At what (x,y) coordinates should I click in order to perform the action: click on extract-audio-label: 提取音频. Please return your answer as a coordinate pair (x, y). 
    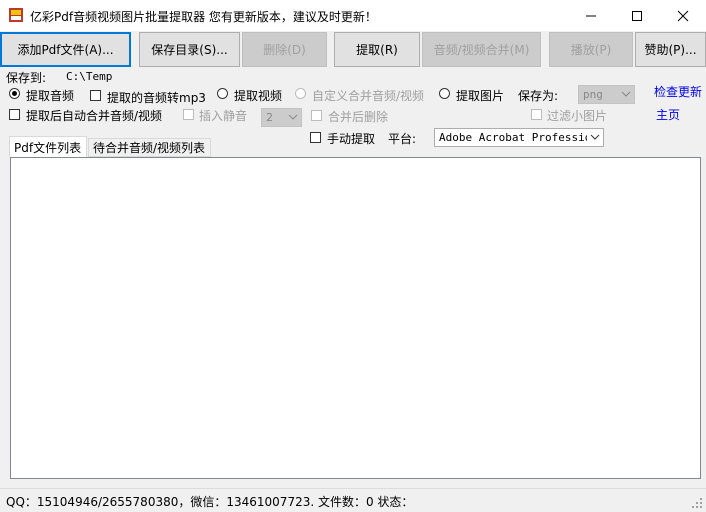
    Looking at the image, I should click on (50, 95).